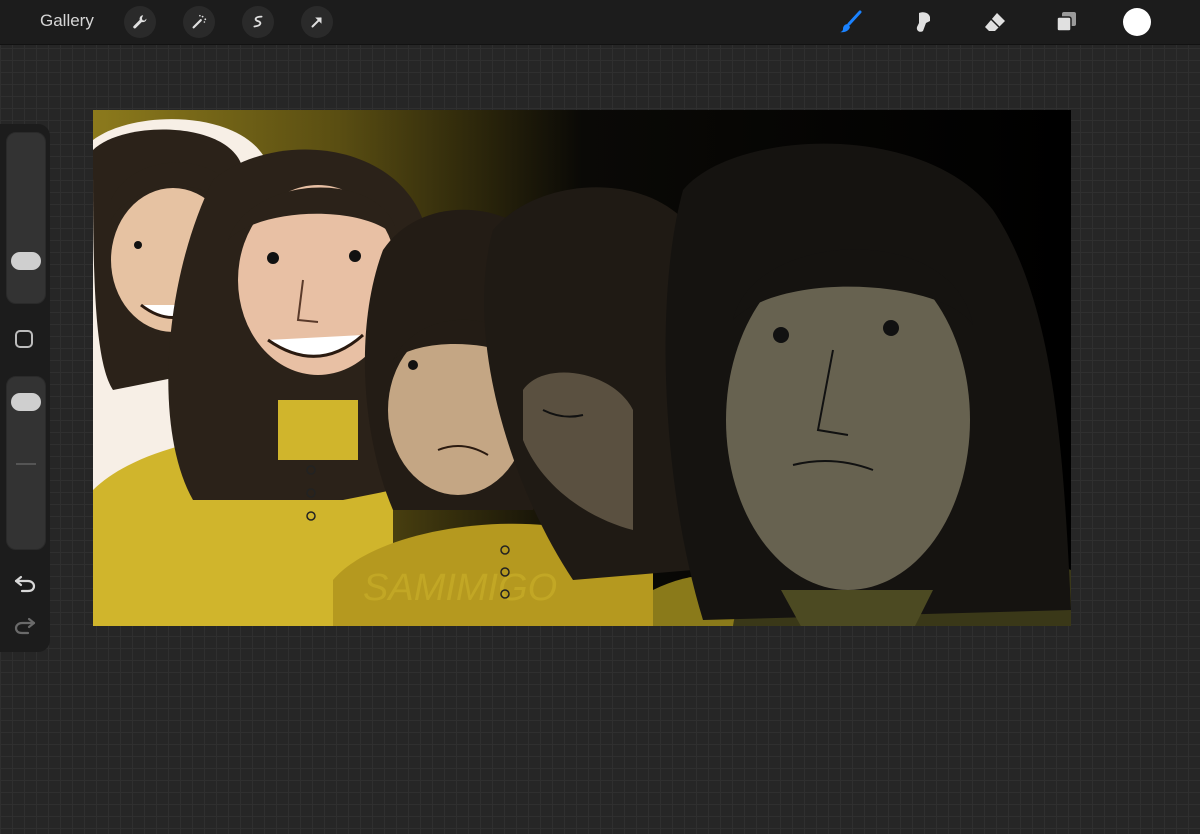 This screenshot has height=834, width=1200. What do you see at coordinates (25, 583) in the screenshot?
I see `undo-icon` at bounding box center [25, 583].